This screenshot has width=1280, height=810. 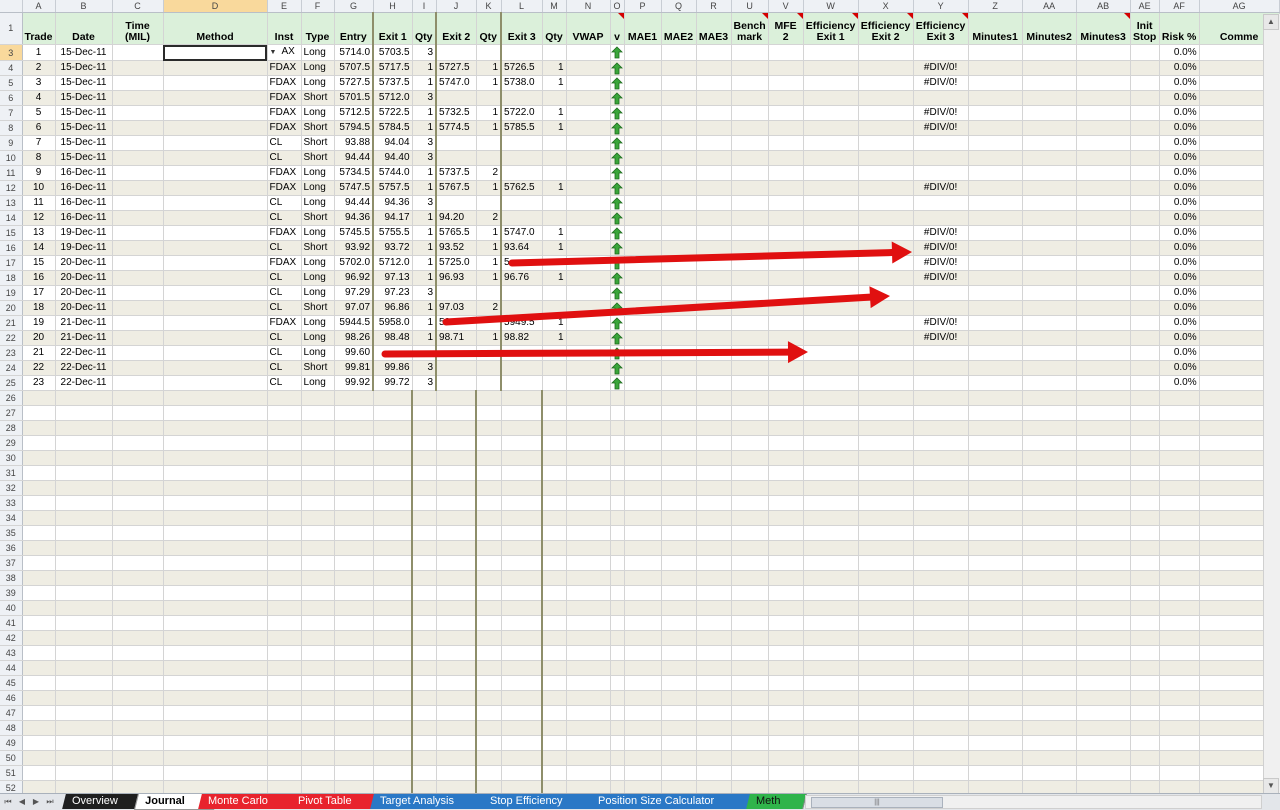 I want to click on row-number: 45, so click(x=11, y=683).